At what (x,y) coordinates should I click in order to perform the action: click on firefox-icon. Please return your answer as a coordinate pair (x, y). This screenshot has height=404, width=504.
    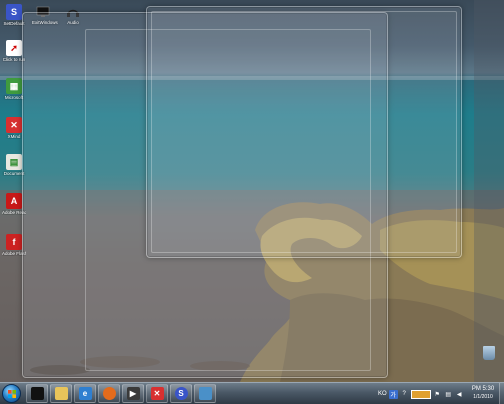
    Looking at the image, I should click on (109, 393).